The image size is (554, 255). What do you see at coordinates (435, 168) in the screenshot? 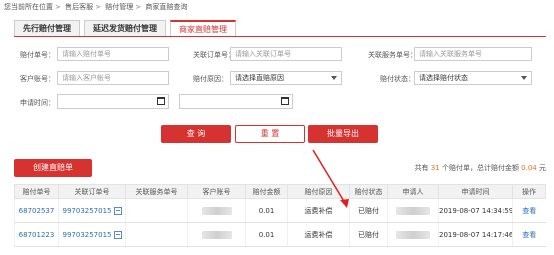
I see `summary-count: 31` at bounding box center [435, 168].